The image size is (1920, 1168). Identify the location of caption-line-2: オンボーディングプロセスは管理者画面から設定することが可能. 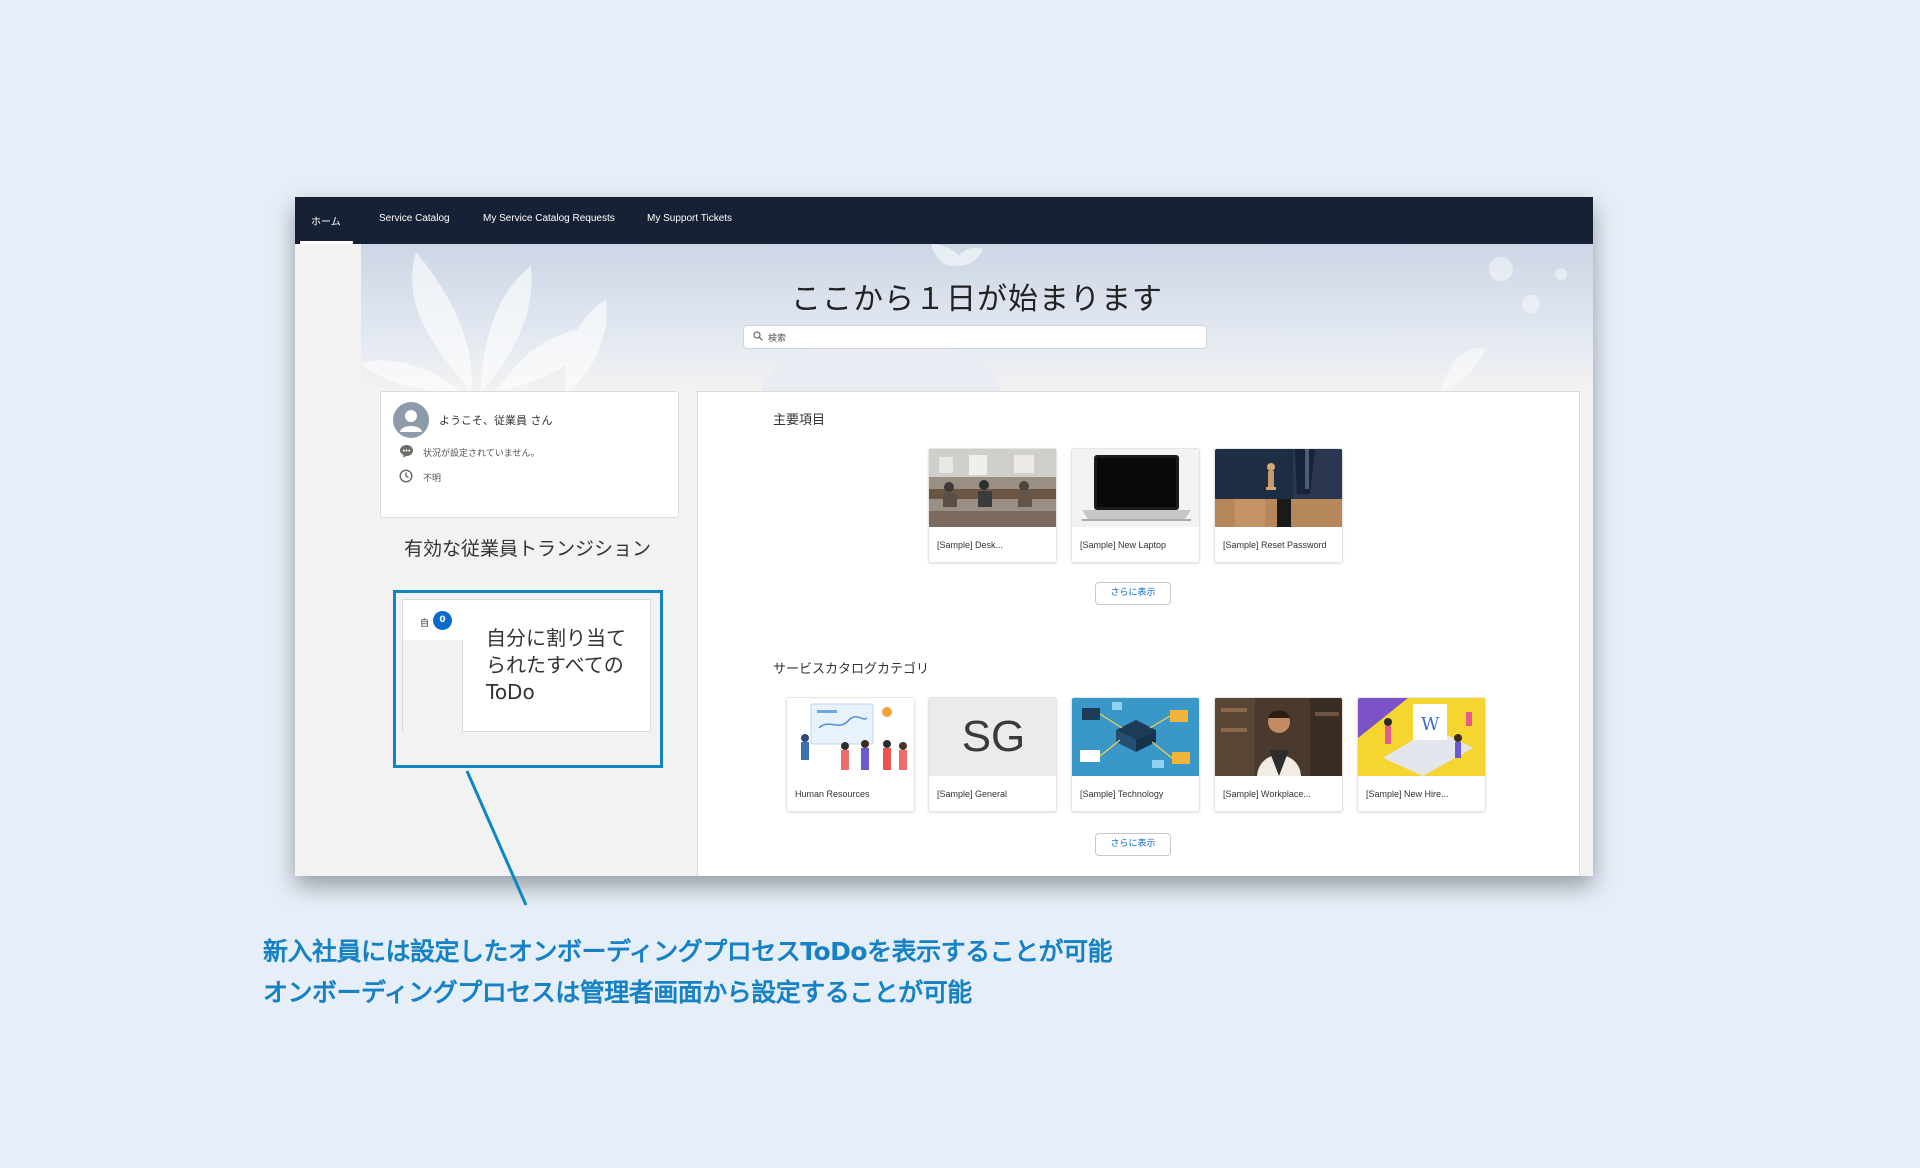
(617, 992).